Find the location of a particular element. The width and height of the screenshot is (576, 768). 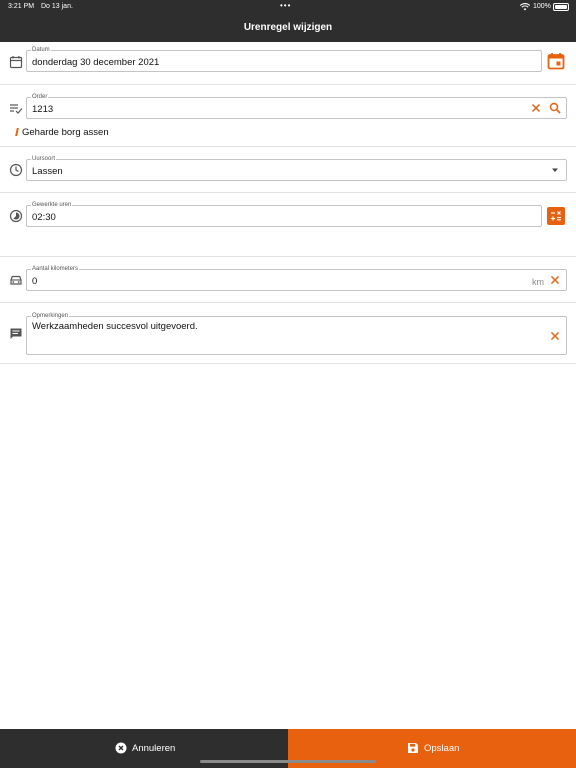

status-bar: 3:21 PM Do 13 jan. ••• 100% is located at coordinates (288, 7).